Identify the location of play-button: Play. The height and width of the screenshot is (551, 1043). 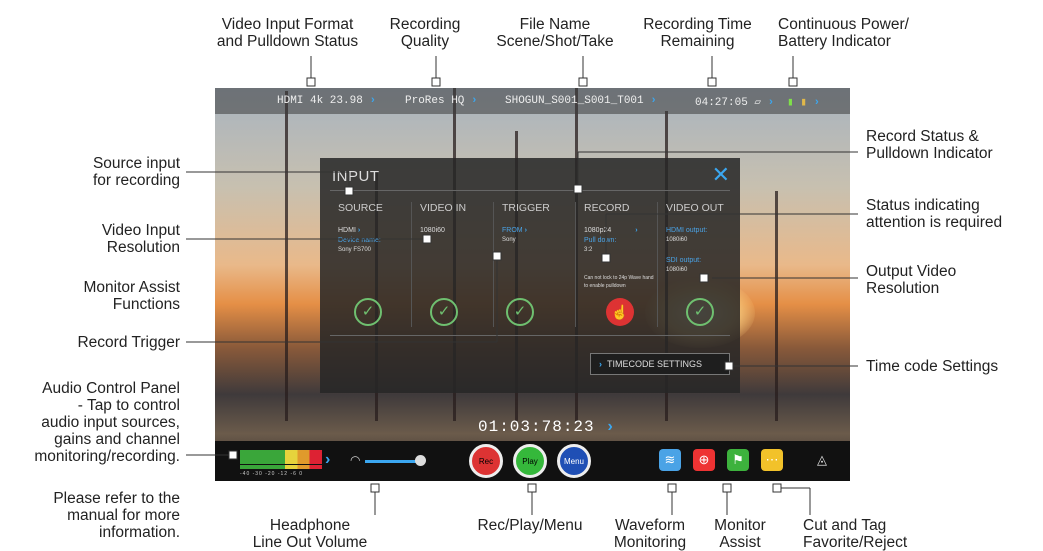
(530, 461).